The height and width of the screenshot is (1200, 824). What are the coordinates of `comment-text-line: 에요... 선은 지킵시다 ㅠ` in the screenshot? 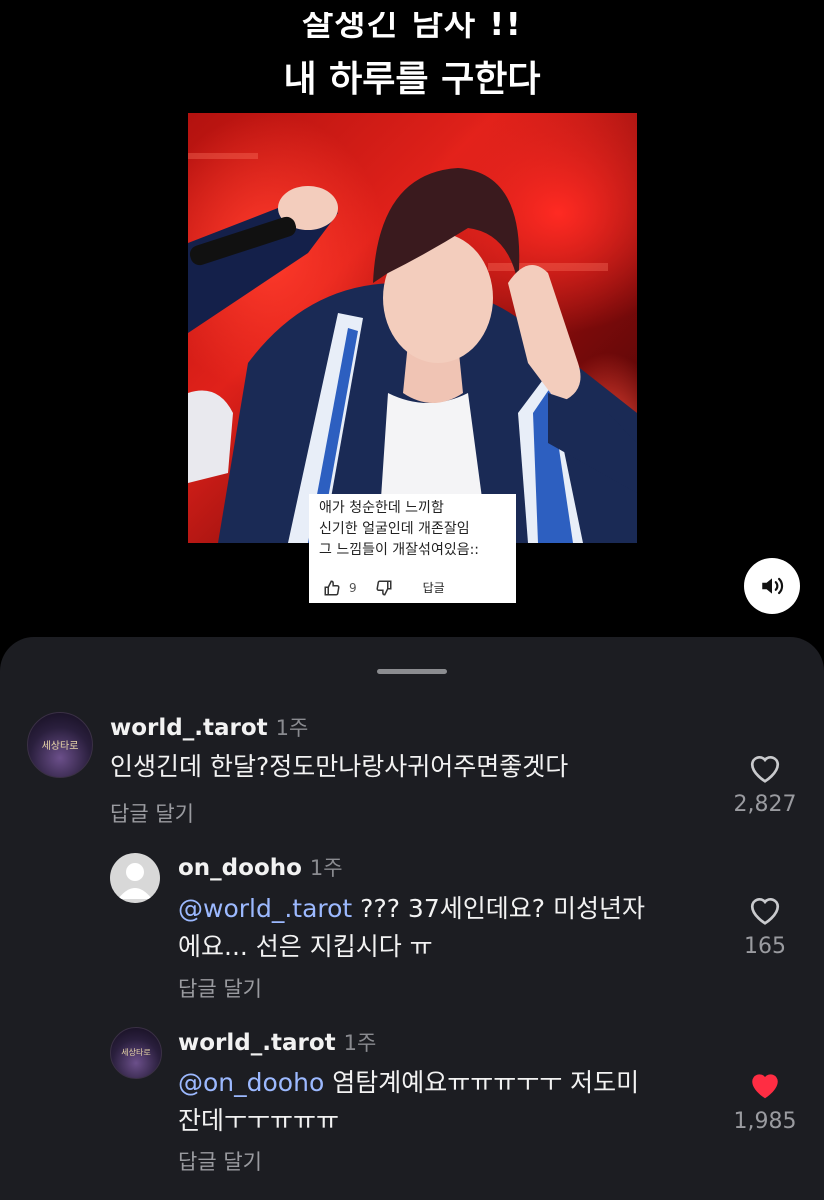 It's located at (305, 946).